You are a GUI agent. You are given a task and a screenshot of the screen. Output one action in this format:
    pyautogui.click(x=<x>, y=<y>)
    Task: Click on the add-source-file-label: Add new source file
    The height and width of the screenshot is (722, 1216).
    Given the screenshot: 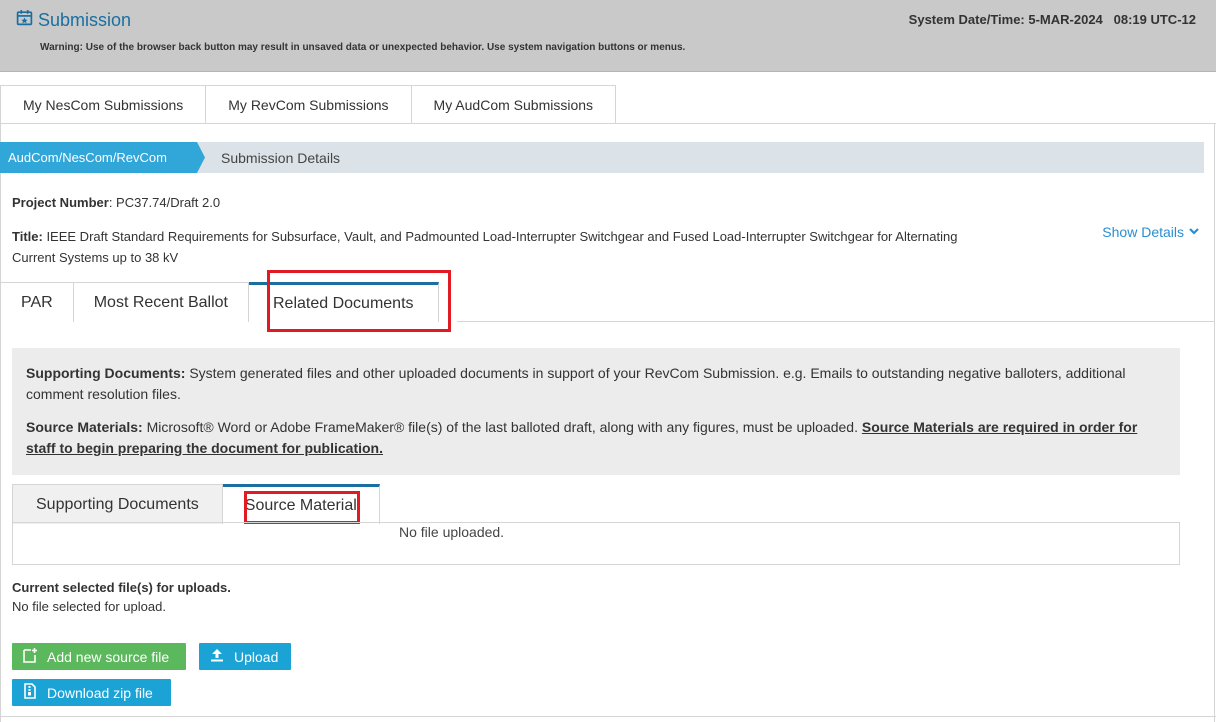 What is the action you would take?
    pyautogui.click(x=108, y=656)
    